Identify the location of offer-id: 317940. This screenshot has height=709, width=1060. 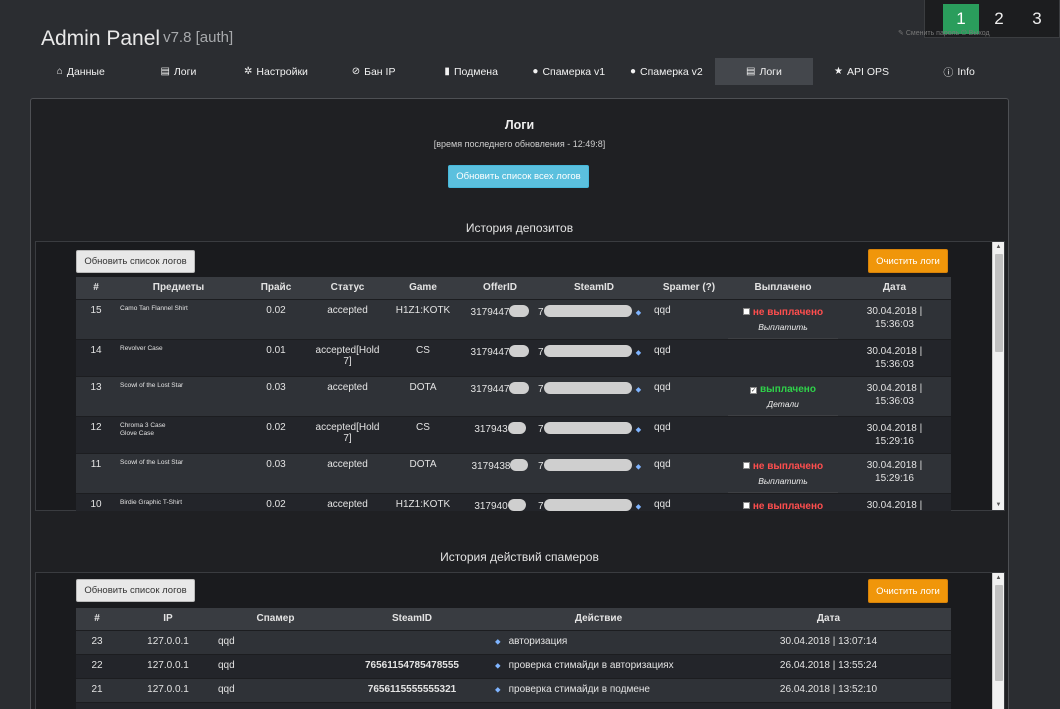
(491, 506).